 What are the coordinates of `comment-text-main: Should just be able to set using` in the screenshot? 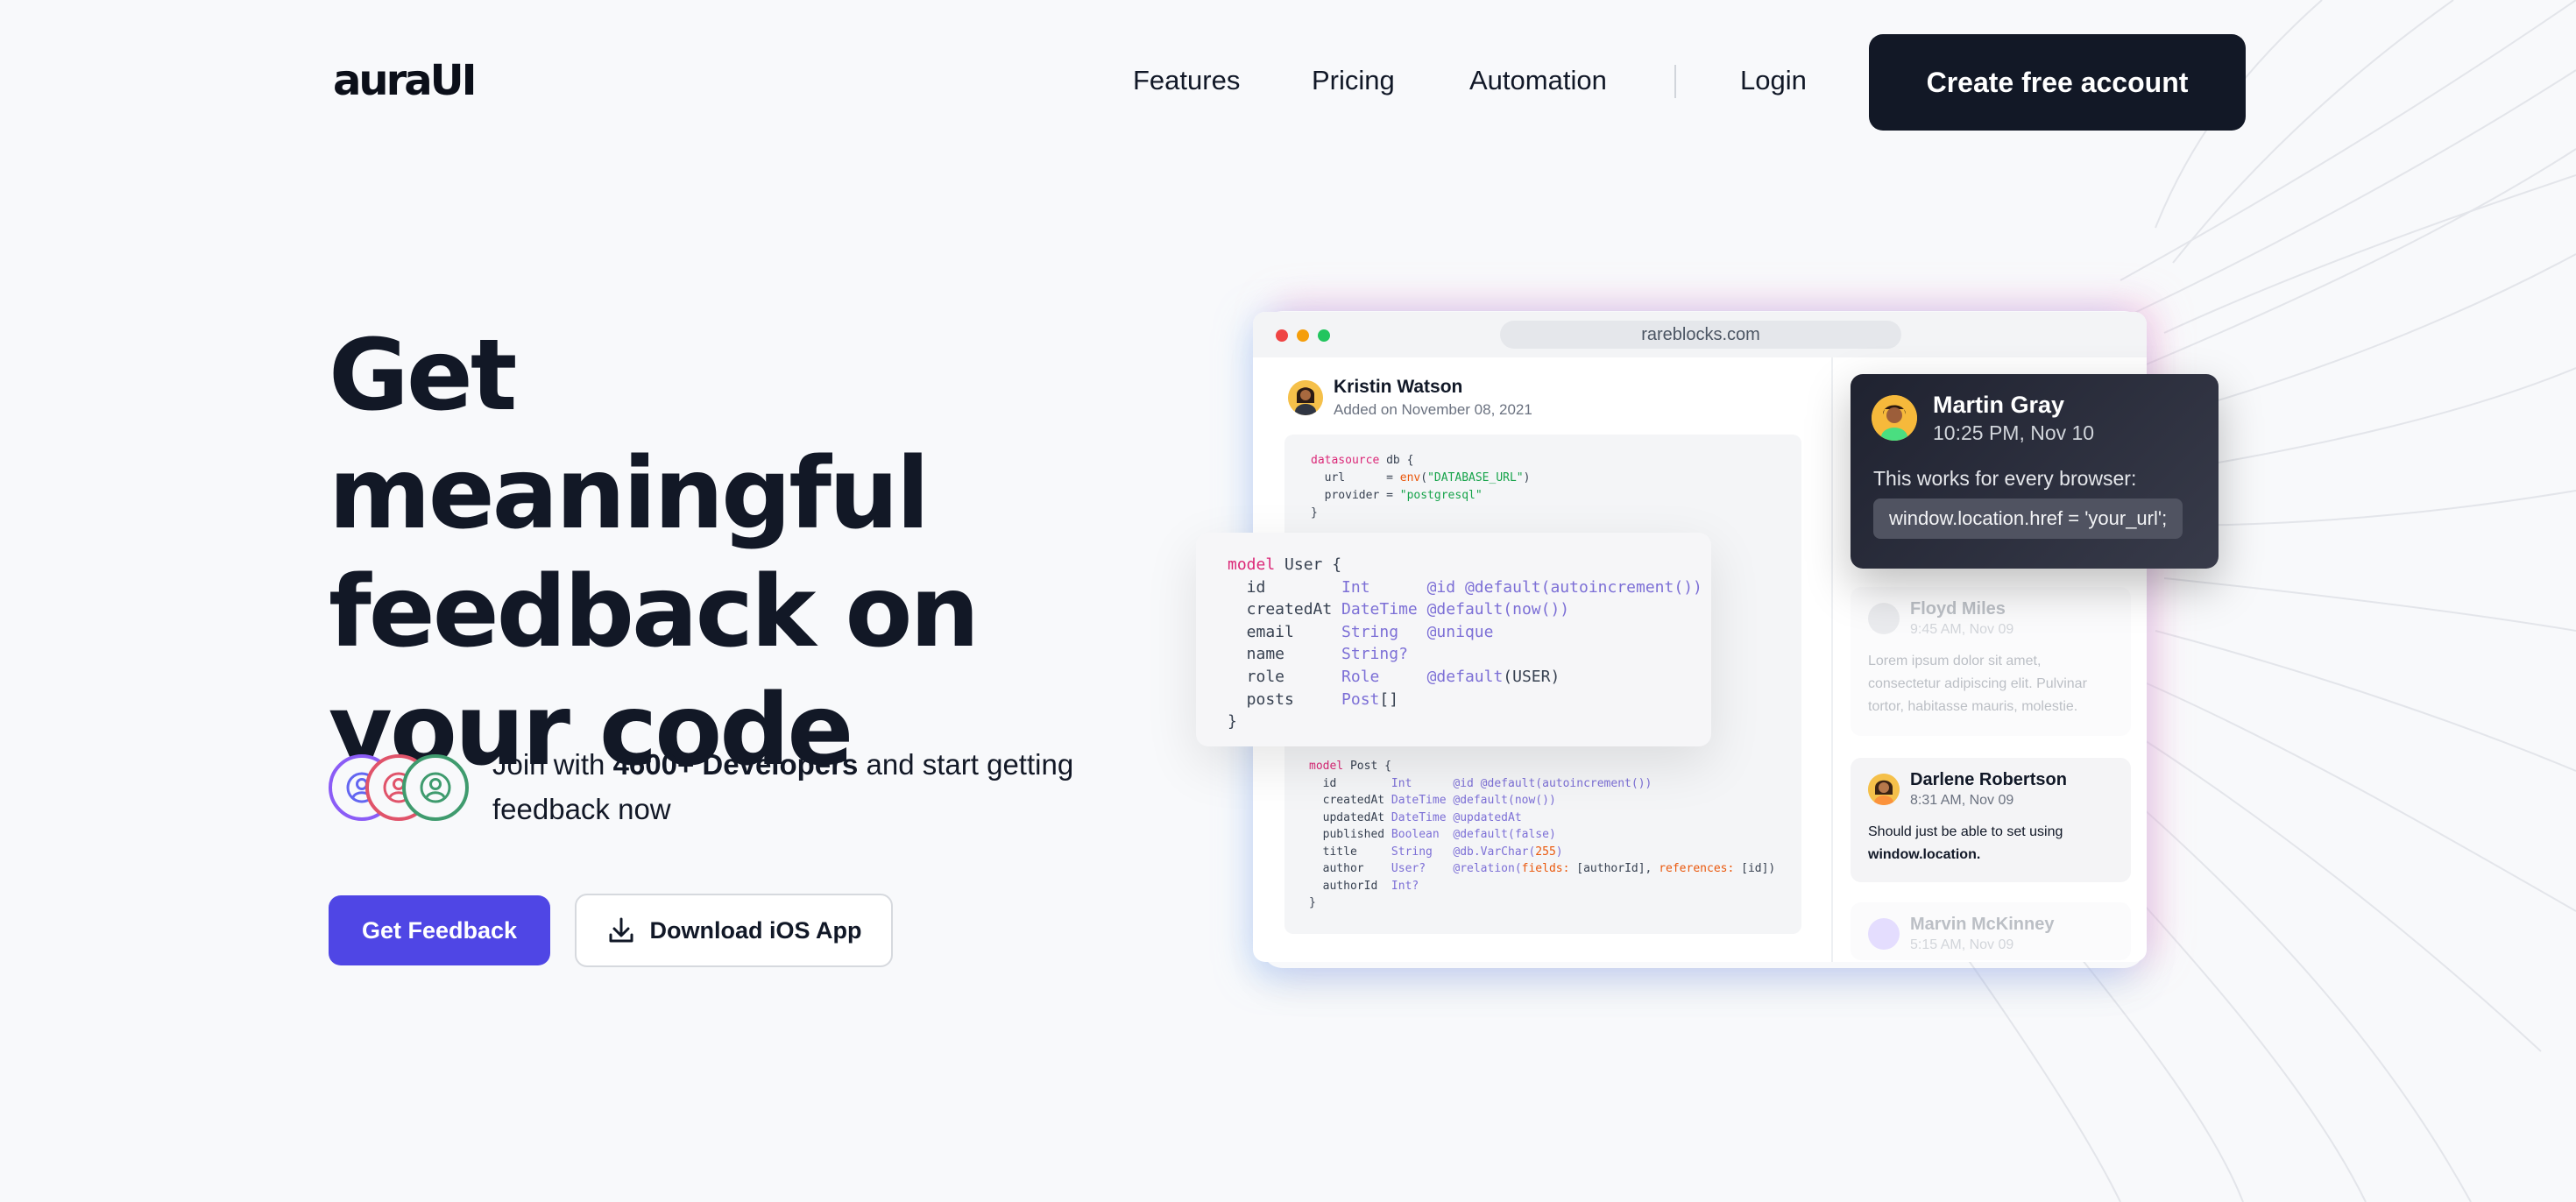 It's located at (1965, 831).